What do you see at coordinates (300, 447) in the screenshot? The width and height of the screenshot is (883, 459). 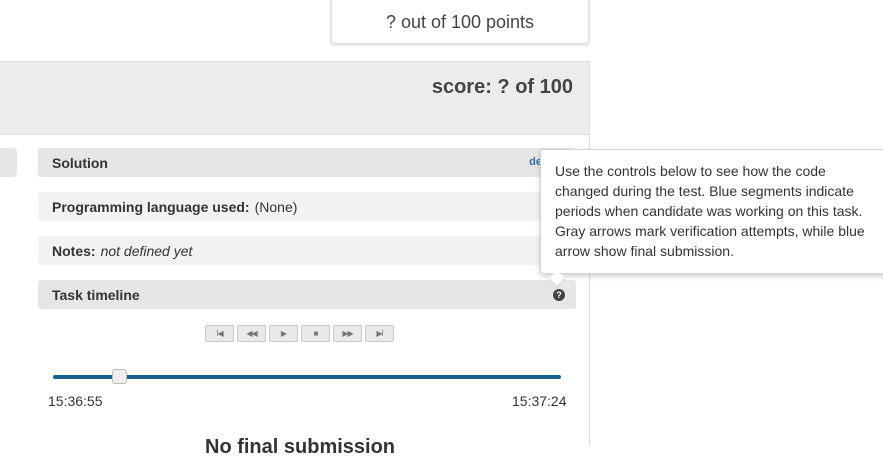 I see `final-submission-status: No final submission` at bounding box center [300, 447].